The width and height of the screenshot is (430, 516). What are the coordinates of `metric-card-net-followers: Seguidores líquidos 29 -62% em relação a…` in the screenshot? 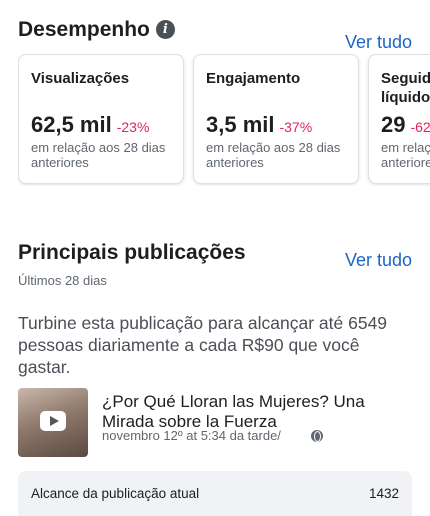 It's located at (399, 119).